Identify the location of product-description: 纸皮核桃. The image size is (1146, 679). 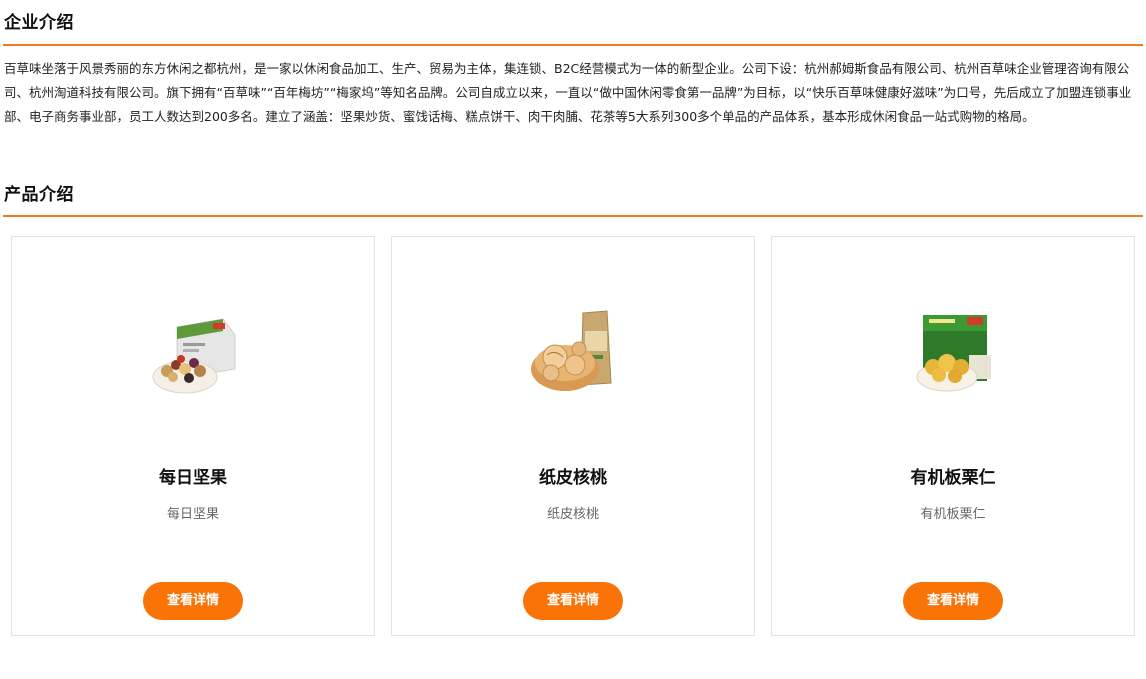
(572, 514).